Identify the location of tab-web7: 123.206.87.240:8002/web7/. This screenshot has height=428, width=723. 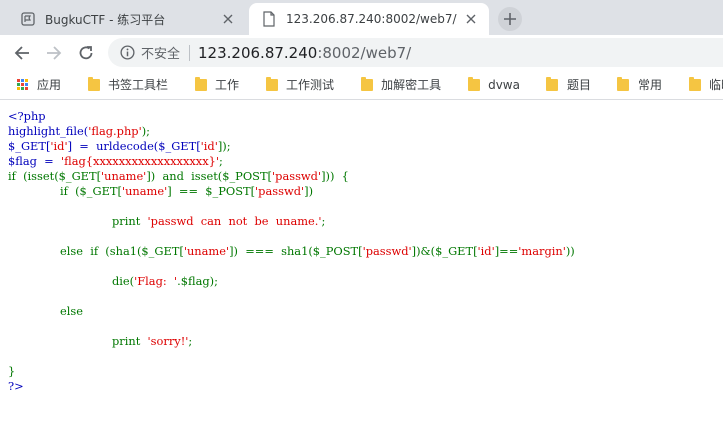
(369, 19).